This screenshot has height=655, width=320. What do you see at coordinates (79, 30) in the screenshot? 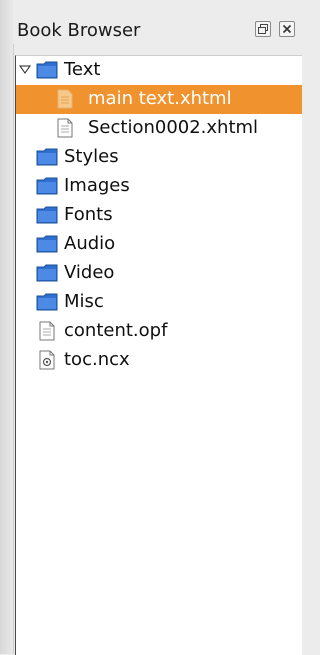
I see `panel-title: Book Browser` at bounding box center [79, 30].